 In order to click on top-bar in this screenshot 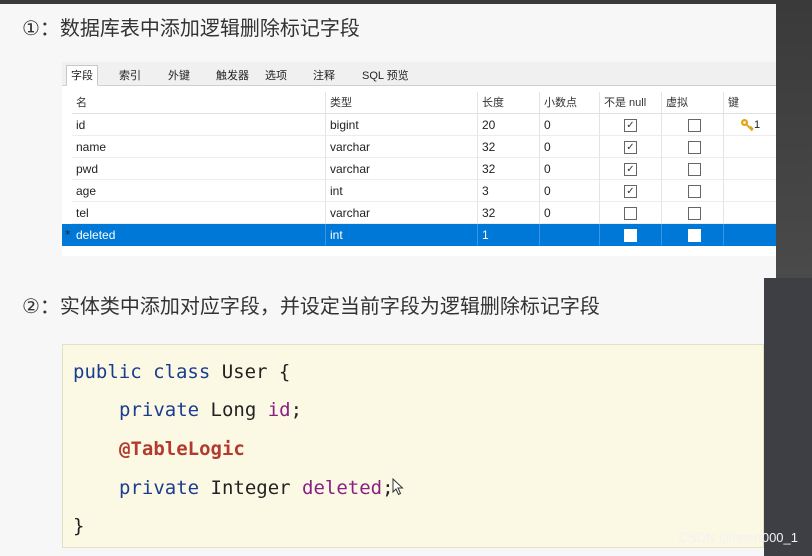, I will do `click(406, 2)`.